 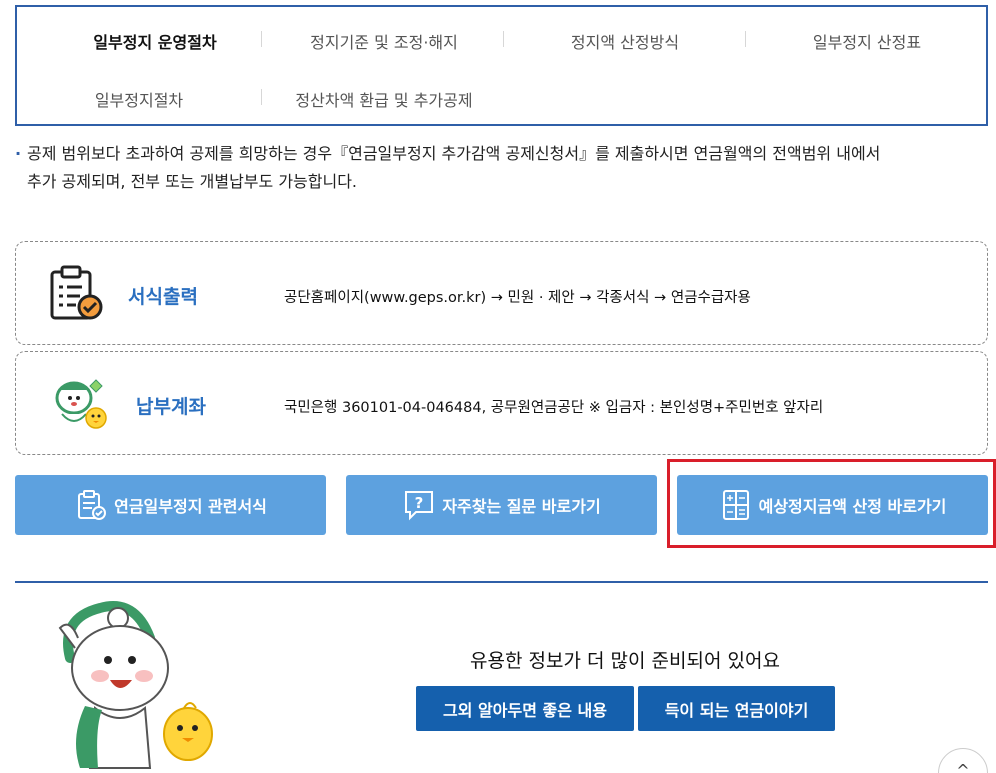 What do you see at coordinates (625, 661) in the screenshot?
I see `bottom-message: 유용한 정보가 더 많이 준비되어 있어요` at bounding box center [625, 661].